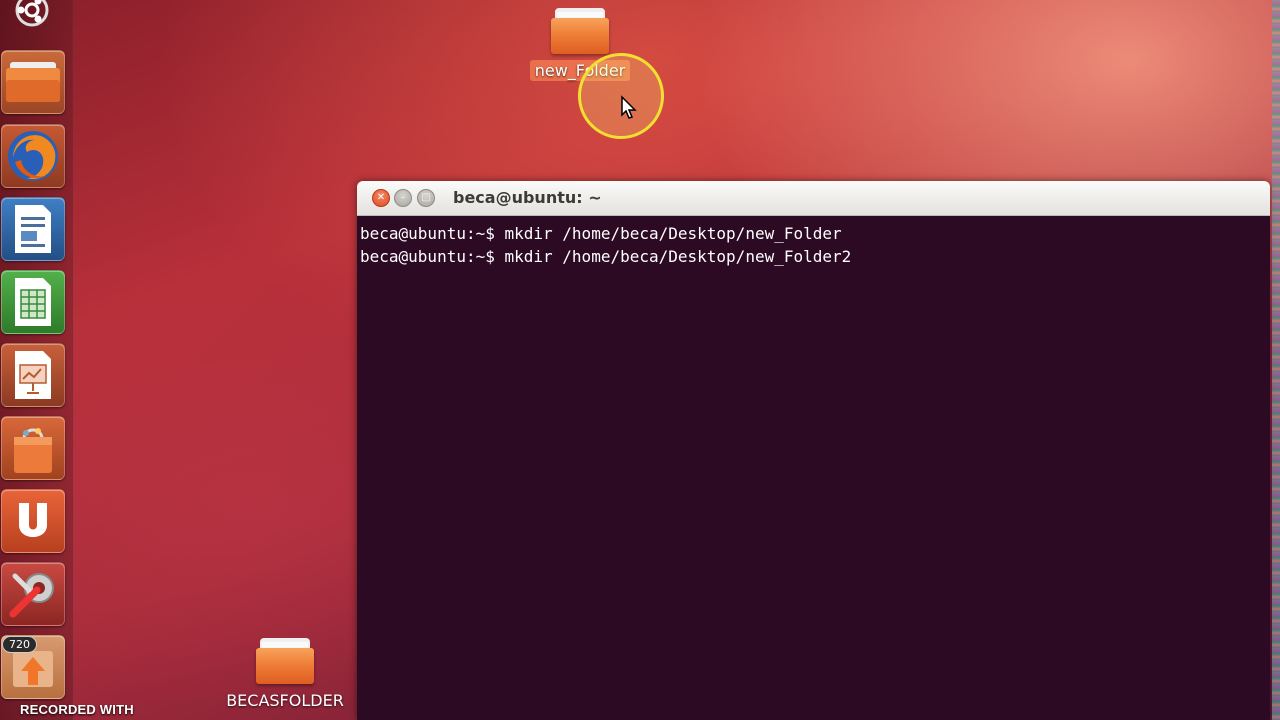 The width and height of the screenshot is (1280, 720). I want to click on launcher-files, so click(33, 82).